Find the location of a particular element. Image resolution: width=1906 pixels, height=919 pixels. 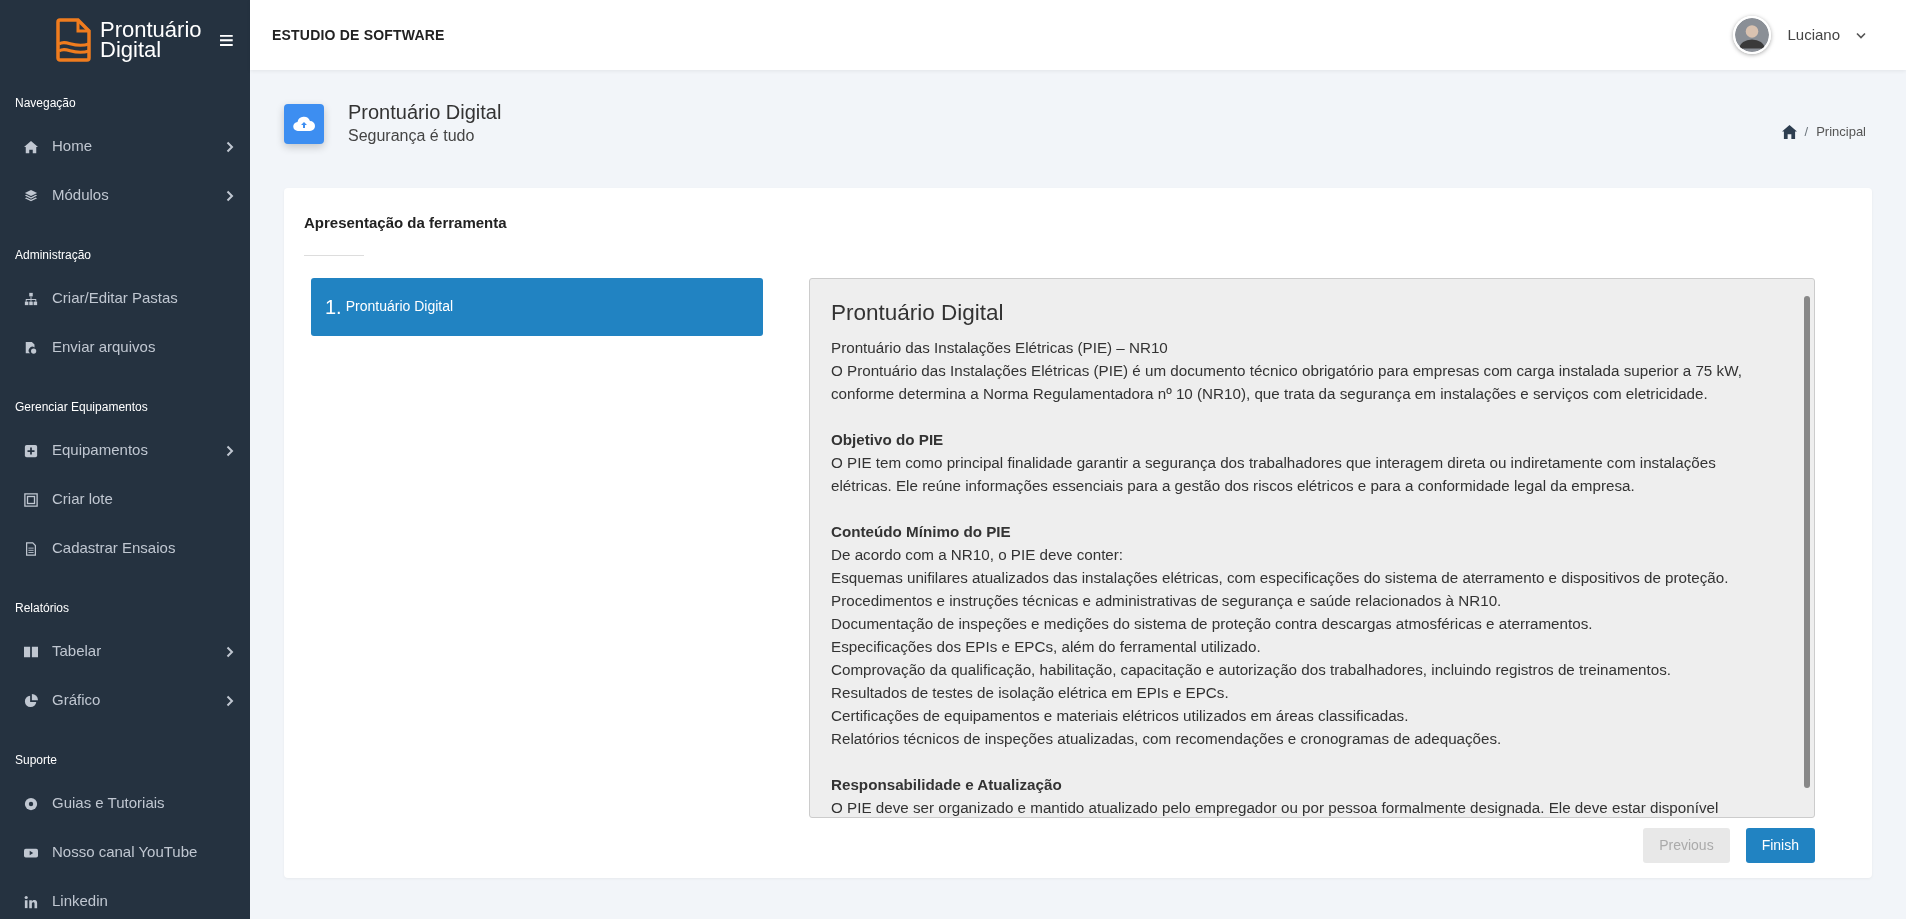

paragraph: Certificações de equipamentos e materiais elétricos utilizados em áreas classificadas. is located at coordinates (1120, 715).